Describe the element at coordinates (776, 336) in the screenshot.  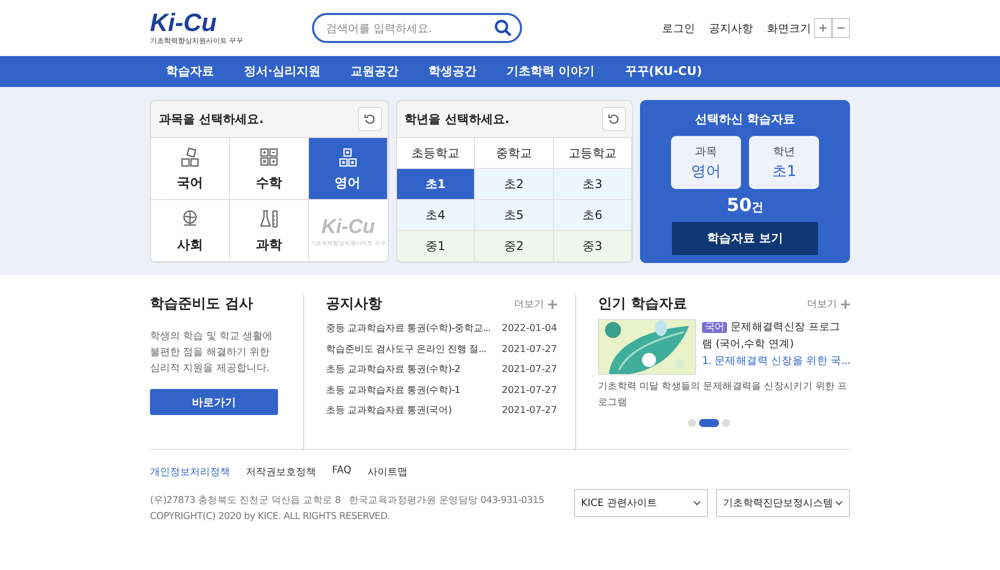
I see `material-title: 국어 문제해결력신장 프로그램 (국어,수학 연계)` at that location.